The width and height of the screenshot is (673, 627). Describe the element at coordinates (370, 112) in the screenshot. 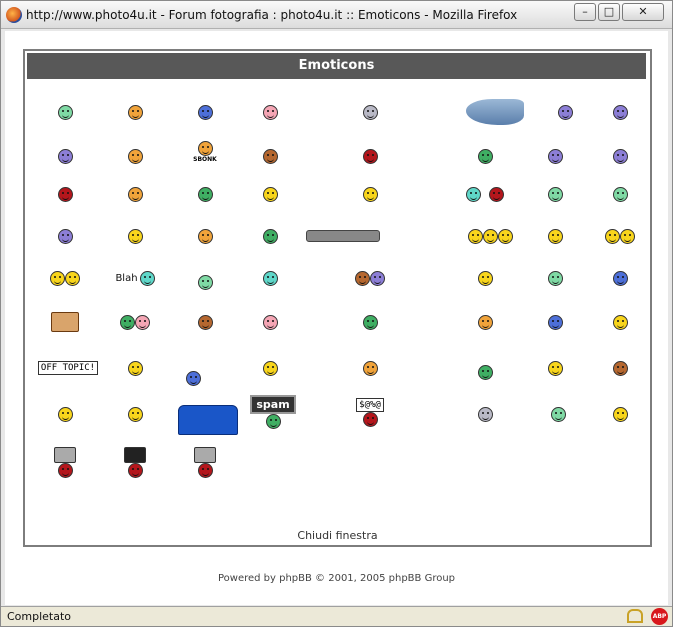

I see `emoticon-grey` at that location.